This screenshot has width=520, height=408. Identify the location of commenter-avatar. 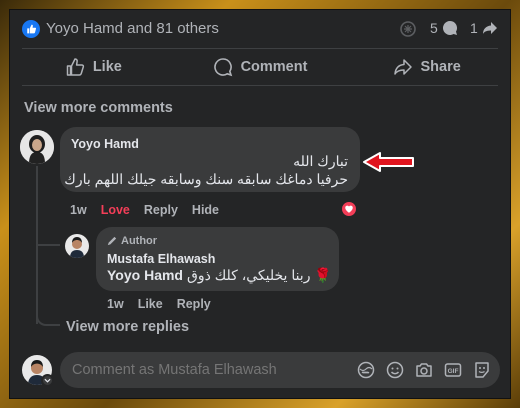
(37, 147).